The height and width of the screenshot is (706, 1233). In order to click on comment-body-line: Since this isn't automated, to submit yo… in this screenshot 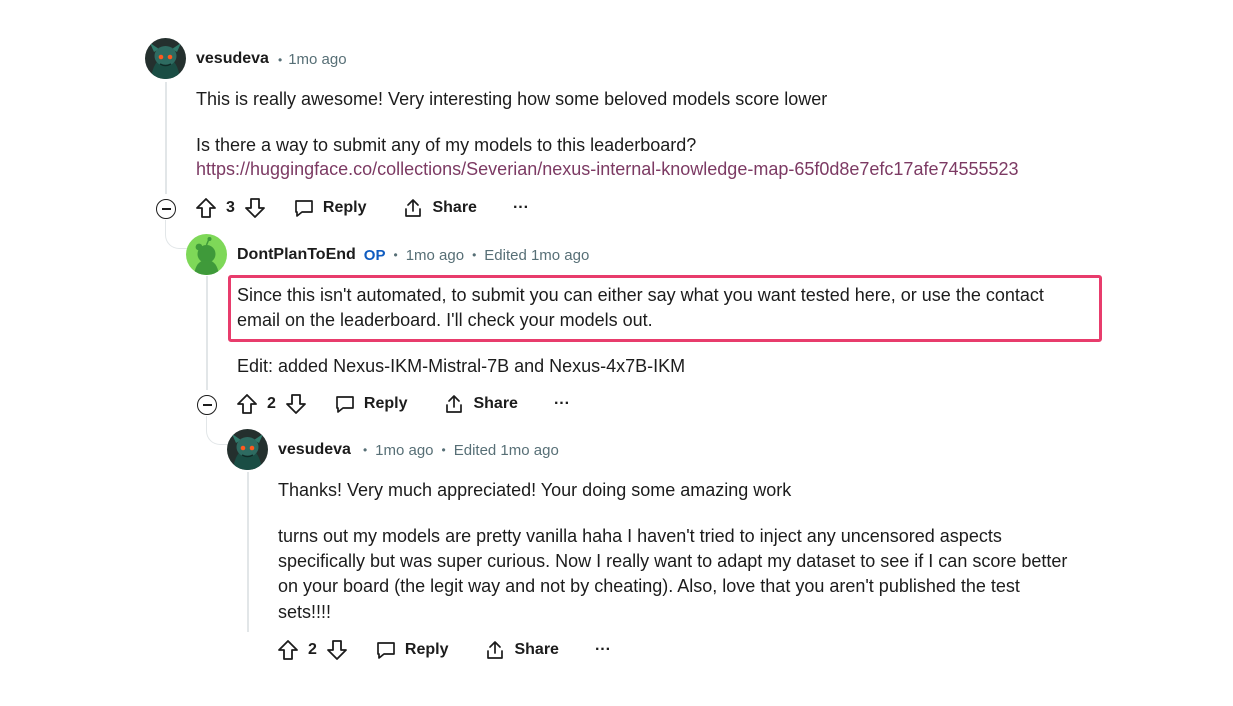, I will do `click(640, 295)`.